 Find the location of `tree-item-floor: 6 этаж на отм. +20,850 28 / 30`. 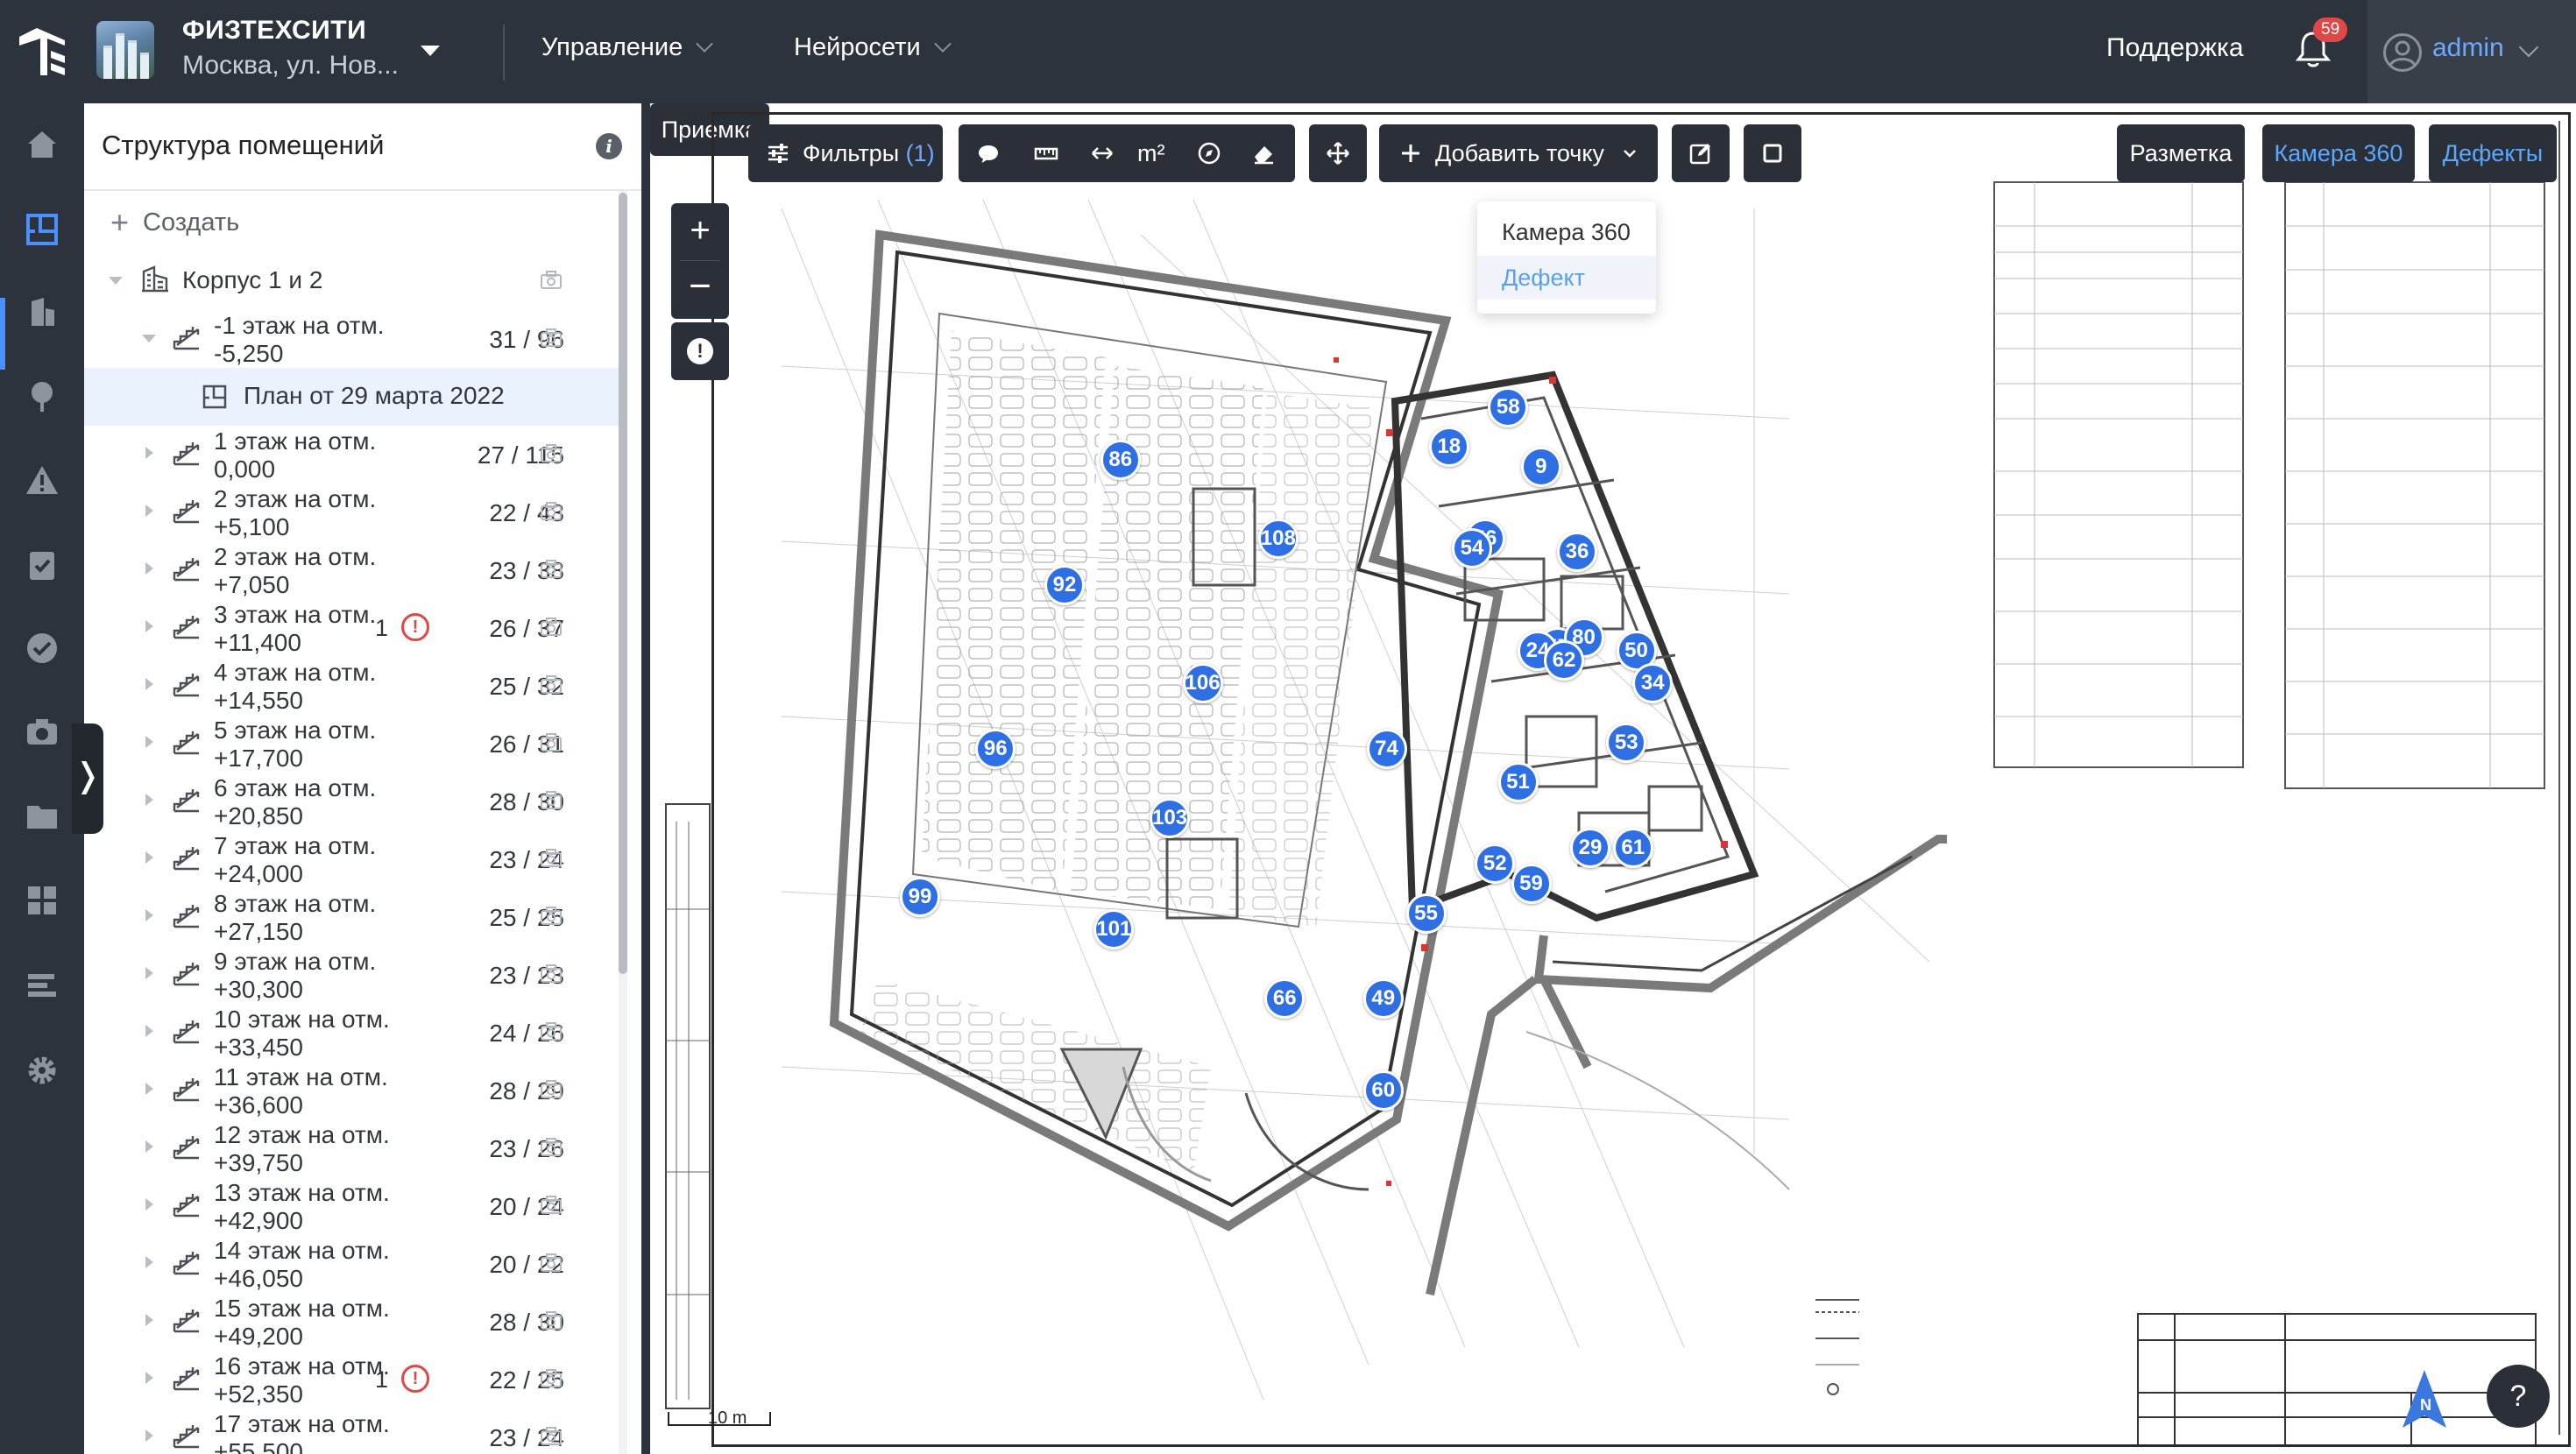

tree-item-floor: 6 этаж на отм. +20,850 28 / 30 is located at coordinates (351, 801).